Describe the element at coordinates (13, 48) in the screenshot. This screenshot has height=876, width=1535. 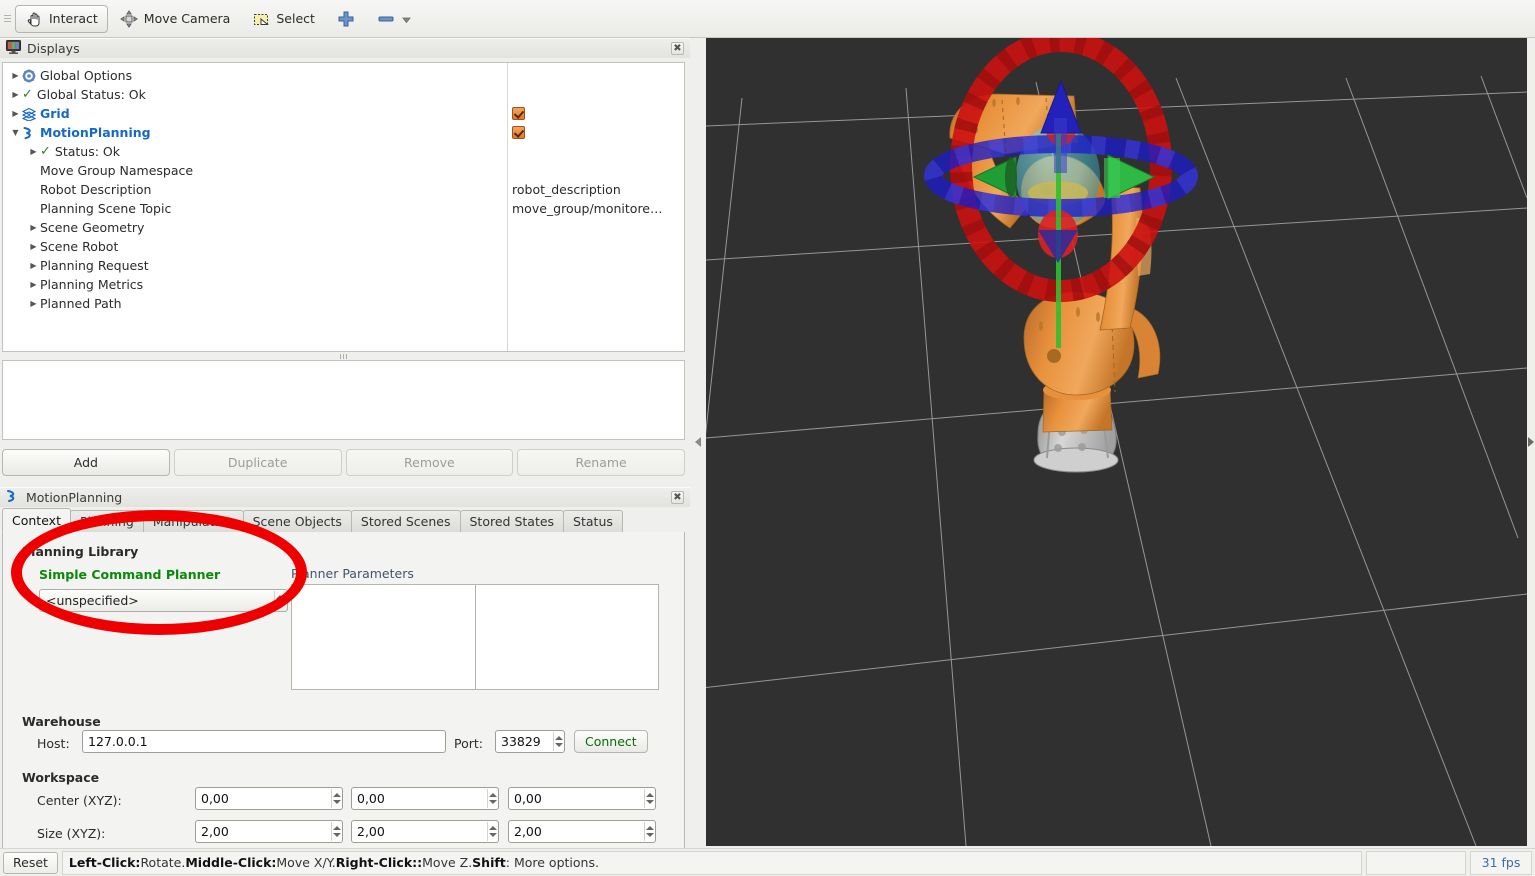
I see `displays-monitor-icon` at that location.